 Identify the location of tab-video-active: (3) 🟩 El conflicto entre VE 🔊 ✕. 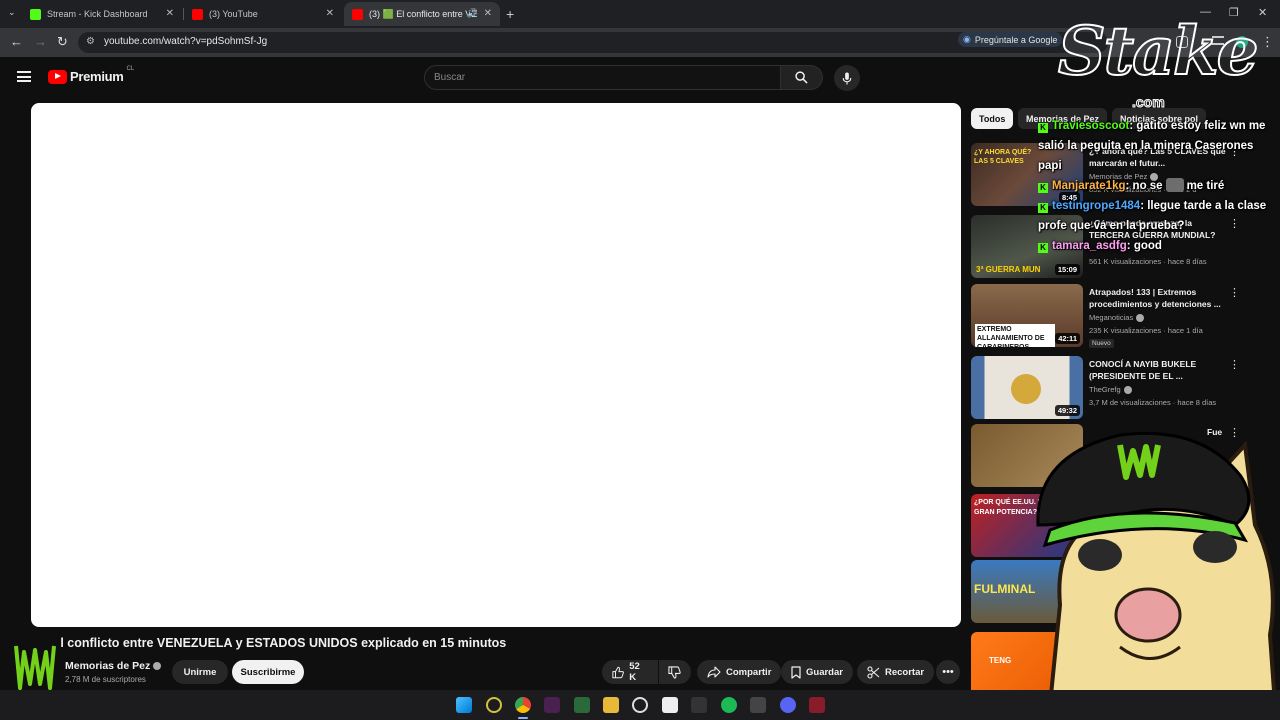
(422, 14).